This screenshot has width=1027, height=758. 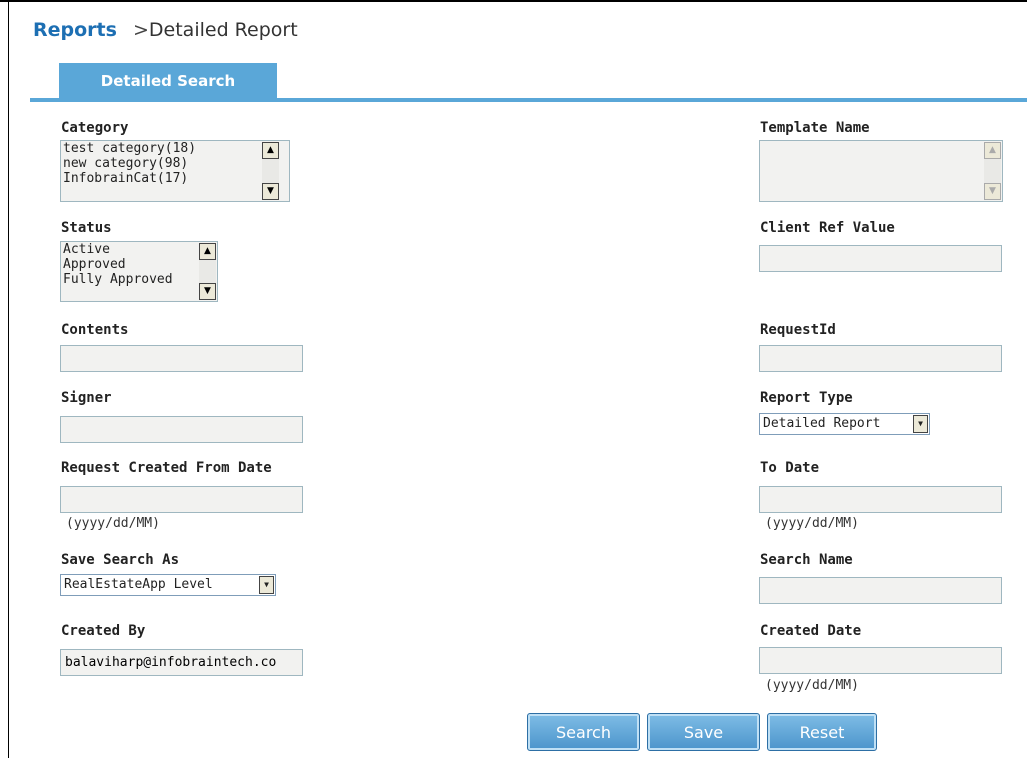 I want to click on breadcrumb-current: Detailed Report, so click(x=223, y=30).